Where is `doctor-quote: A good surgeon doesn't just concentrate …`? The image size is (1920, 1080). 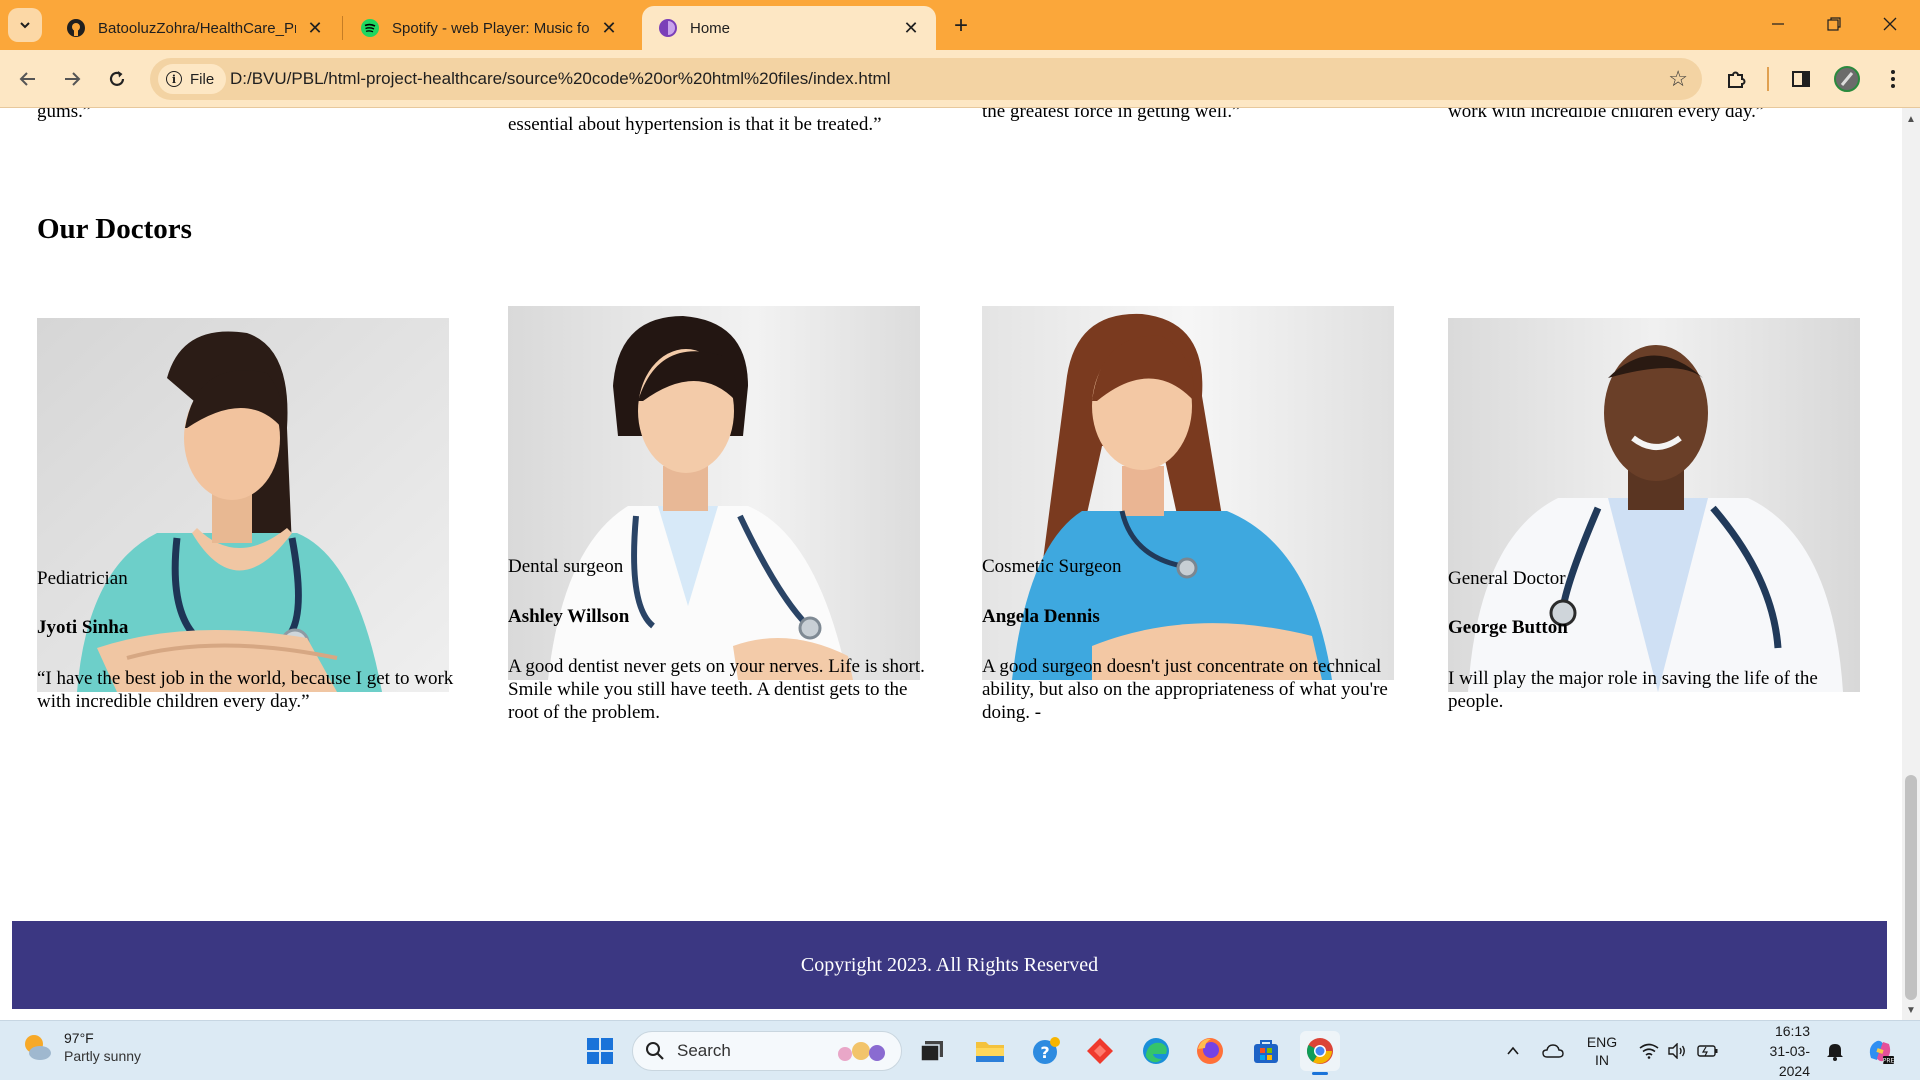 doctor-quote: A good surgeon doesn't just concentrate … is located at coordinates (1185, 689).